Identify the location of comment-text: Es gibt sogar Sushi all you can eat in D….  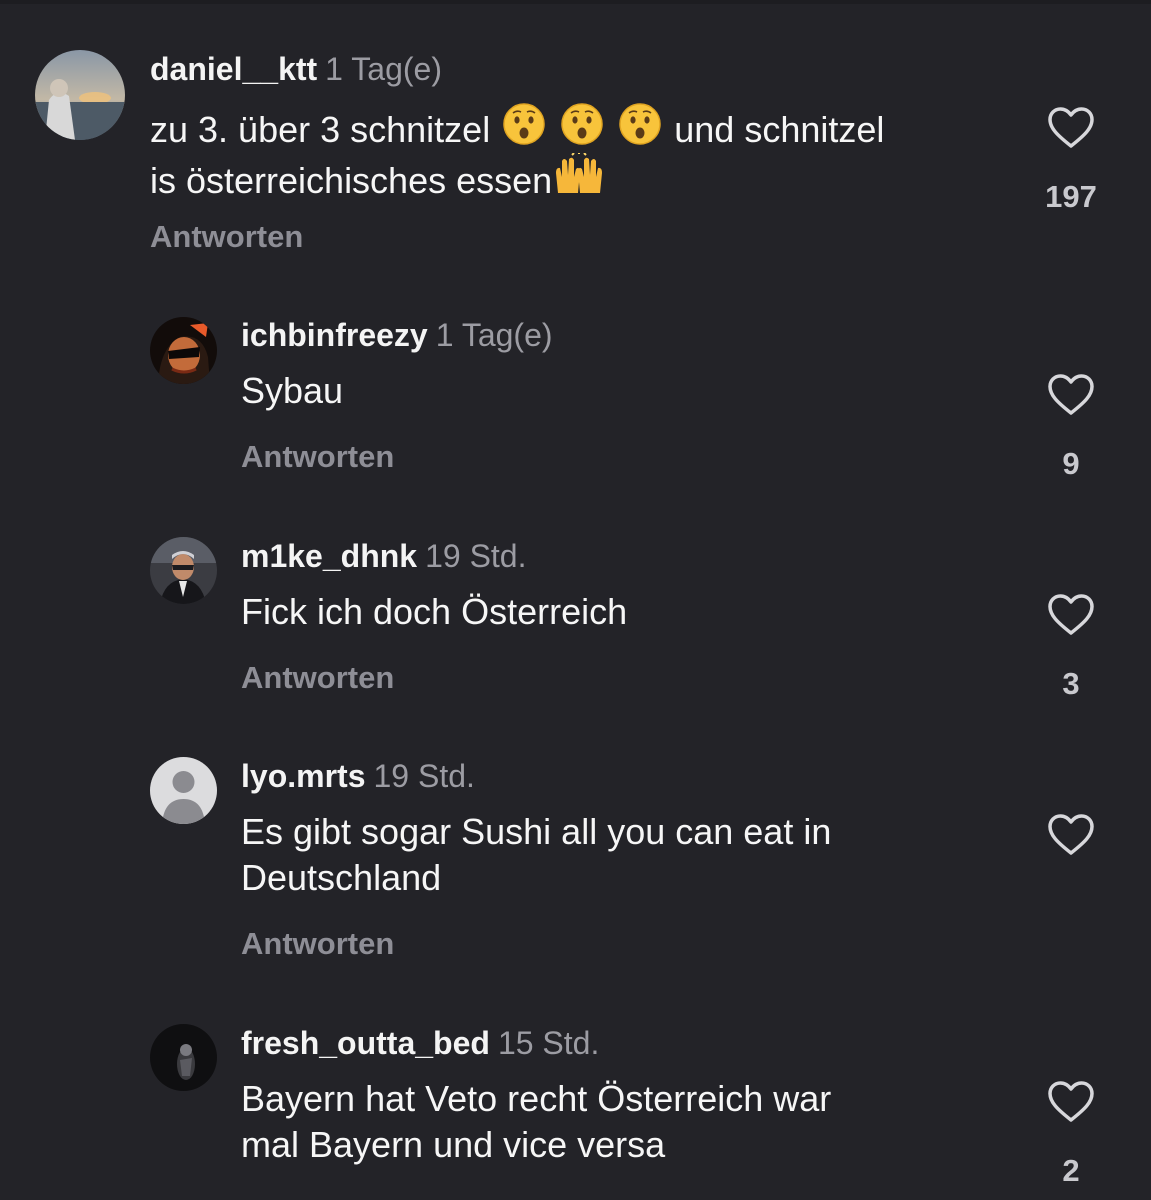
(536, 854).